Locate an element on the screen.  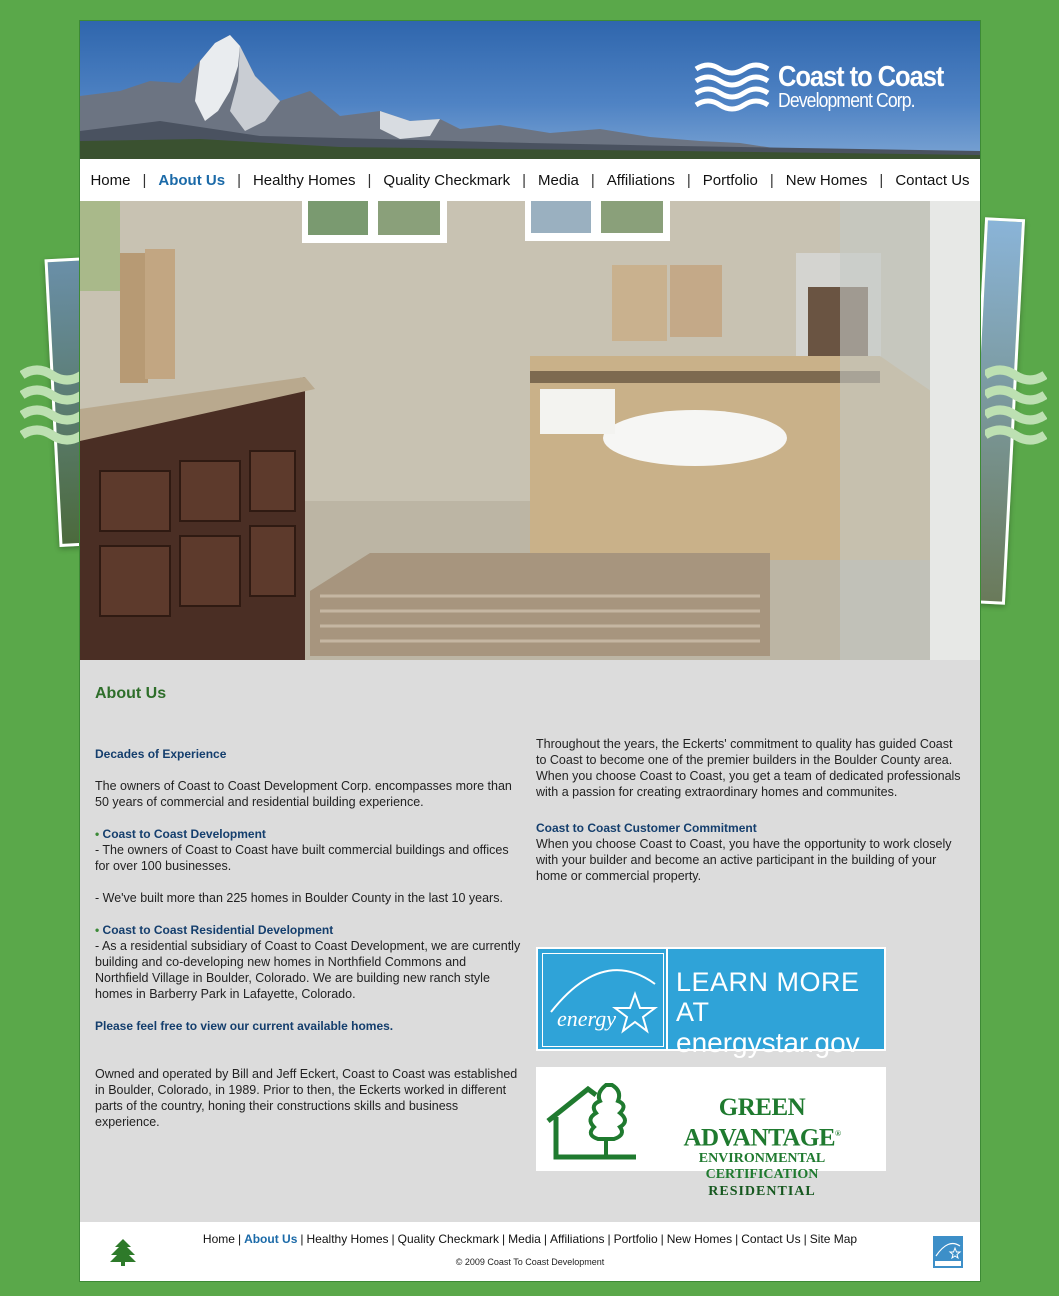
green-advantage-subtitle: ENVIRONMENTAL CERTIFICATION is located at coordinates (762, 1167).